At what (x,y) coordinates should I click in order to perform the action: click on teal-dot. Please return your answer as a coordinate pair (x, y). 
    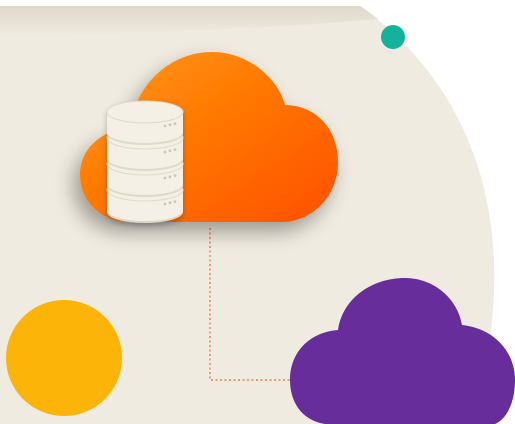
    Looking at the image, I should click on (393, 37).